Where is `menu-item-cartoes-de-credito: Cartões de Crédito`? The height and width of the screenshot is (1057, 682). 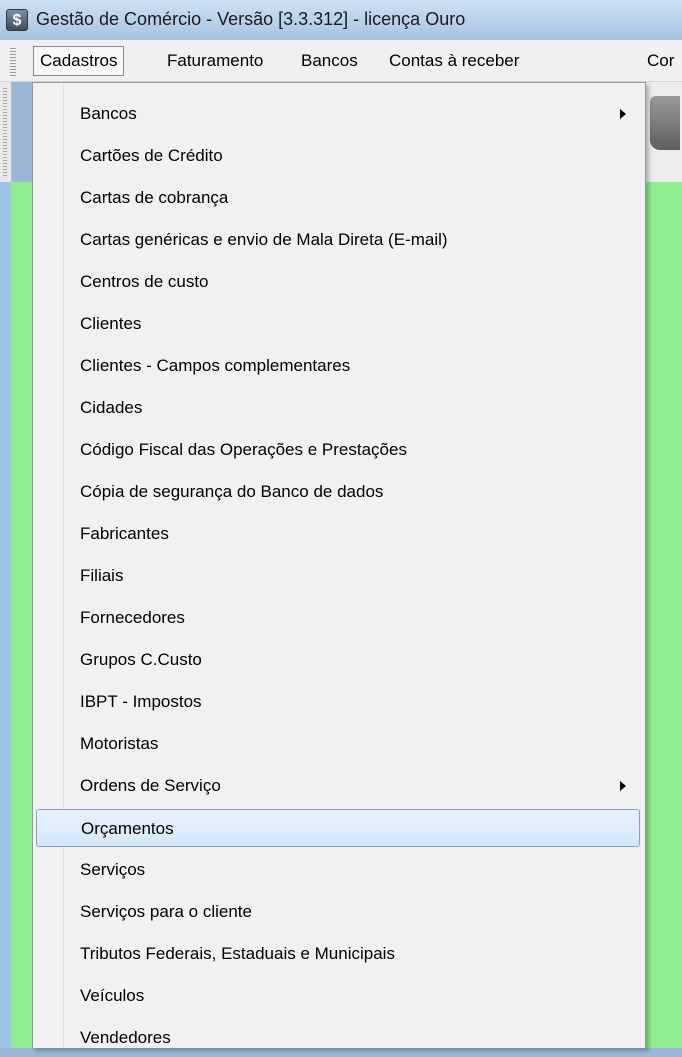 menu-item-cartoes-de-credito: Cartões de Crédito is located at coordinates (338, 156).